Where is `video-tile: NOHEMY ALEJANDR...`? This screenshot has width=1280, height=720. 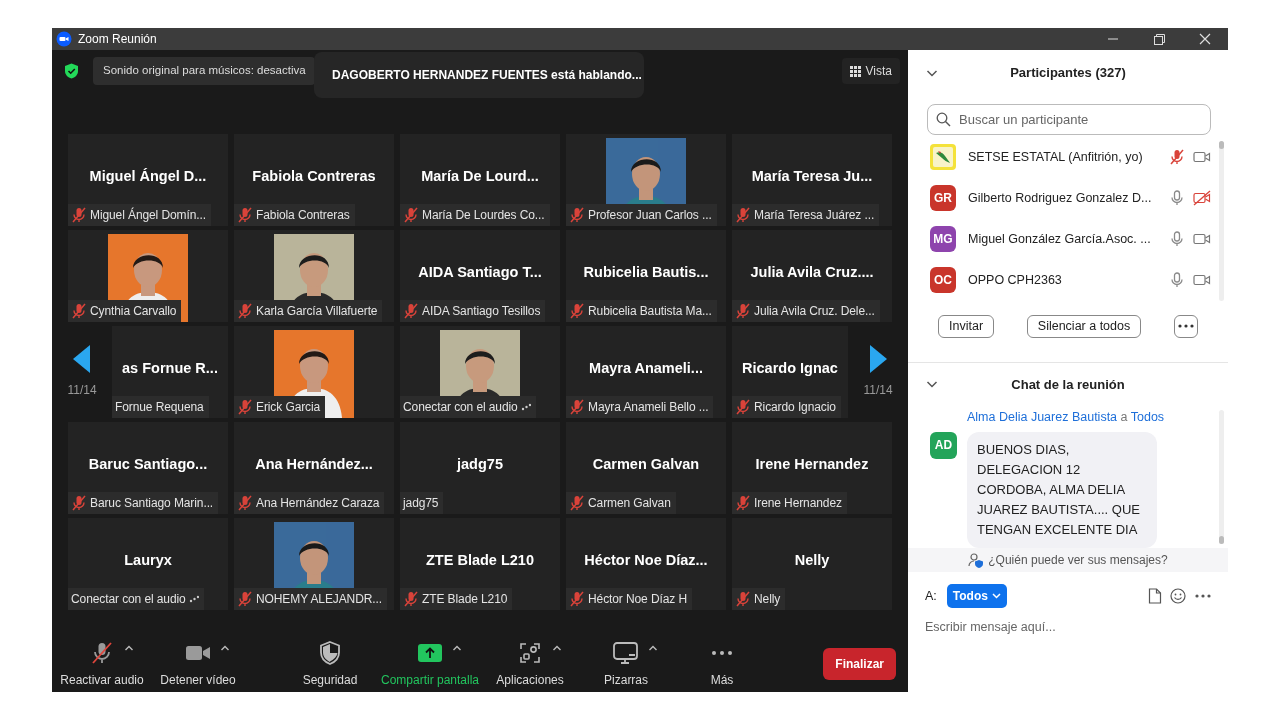
video-tile: NOHEMY ALEJANDR... is located at coordinates (314, 564).